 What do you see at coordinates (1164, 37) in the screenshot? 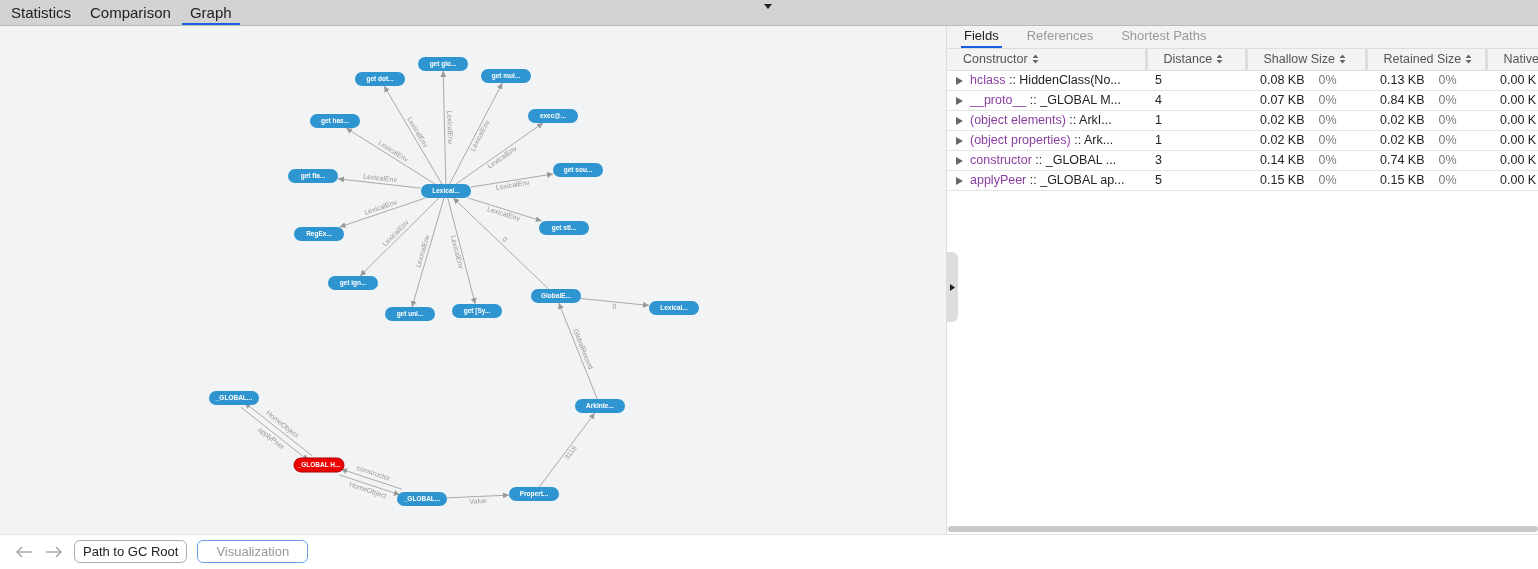
I see `detail-tab: Shortest Paths` at bounding box center [1164, 37].